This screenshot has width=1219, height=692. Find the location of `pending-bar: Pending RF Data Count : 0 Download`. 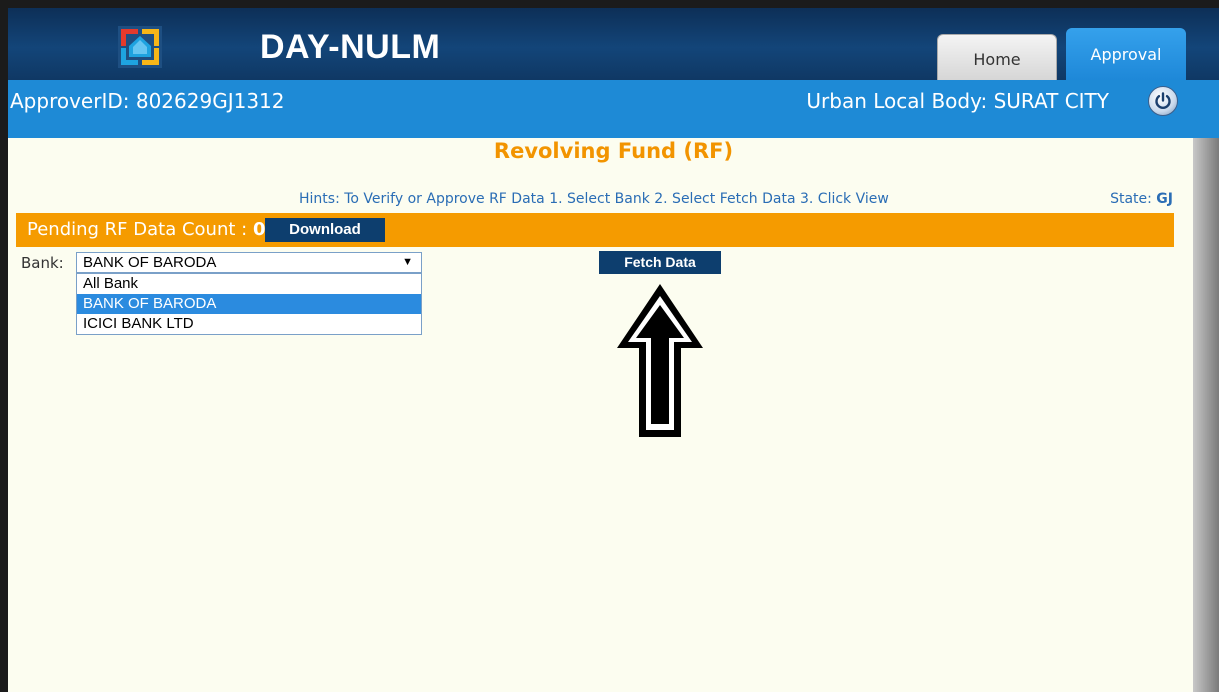

pending-bar: Pending RF Data Count : 0 Download is located at coordinates (595, 230).